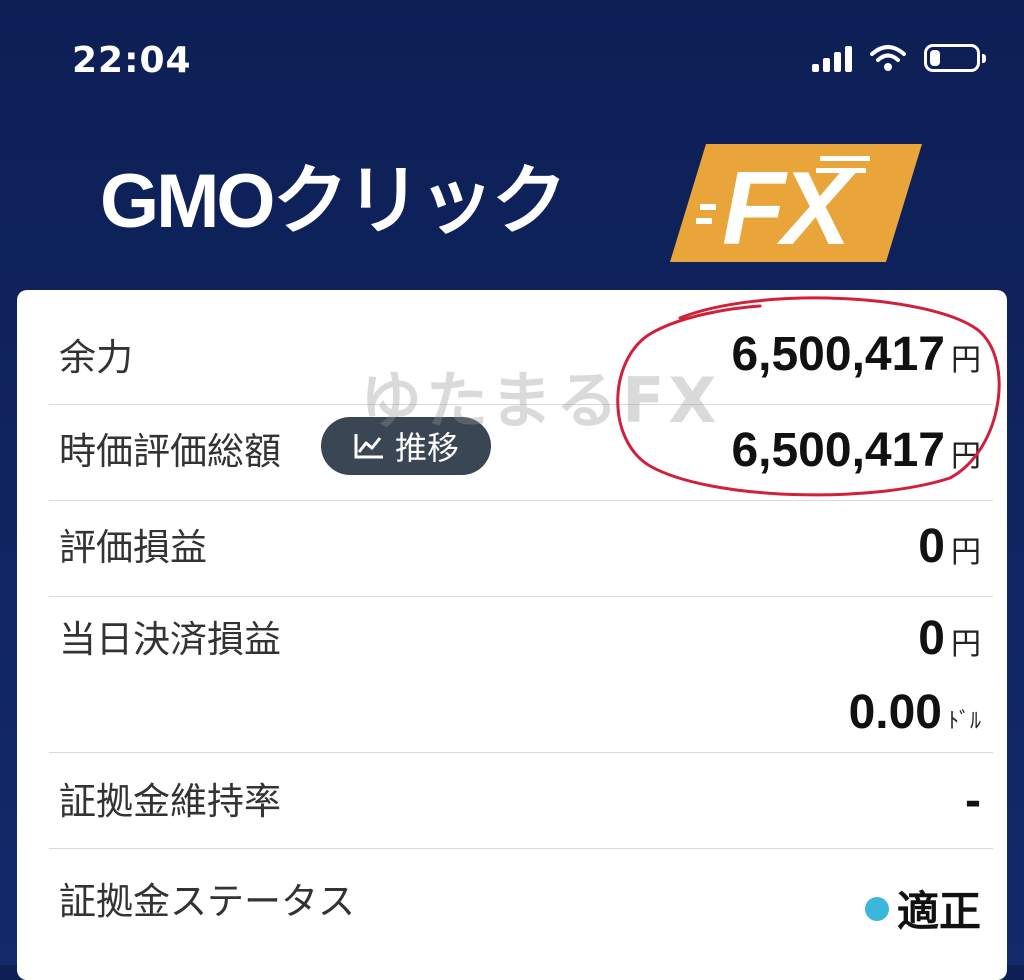 The width and height of the screenshot is (1024, 980). Describe the element at coordinates (964, 721) in the screenshot. I see `currency-unit-usd: ﾄﾞﾙ` at that location.